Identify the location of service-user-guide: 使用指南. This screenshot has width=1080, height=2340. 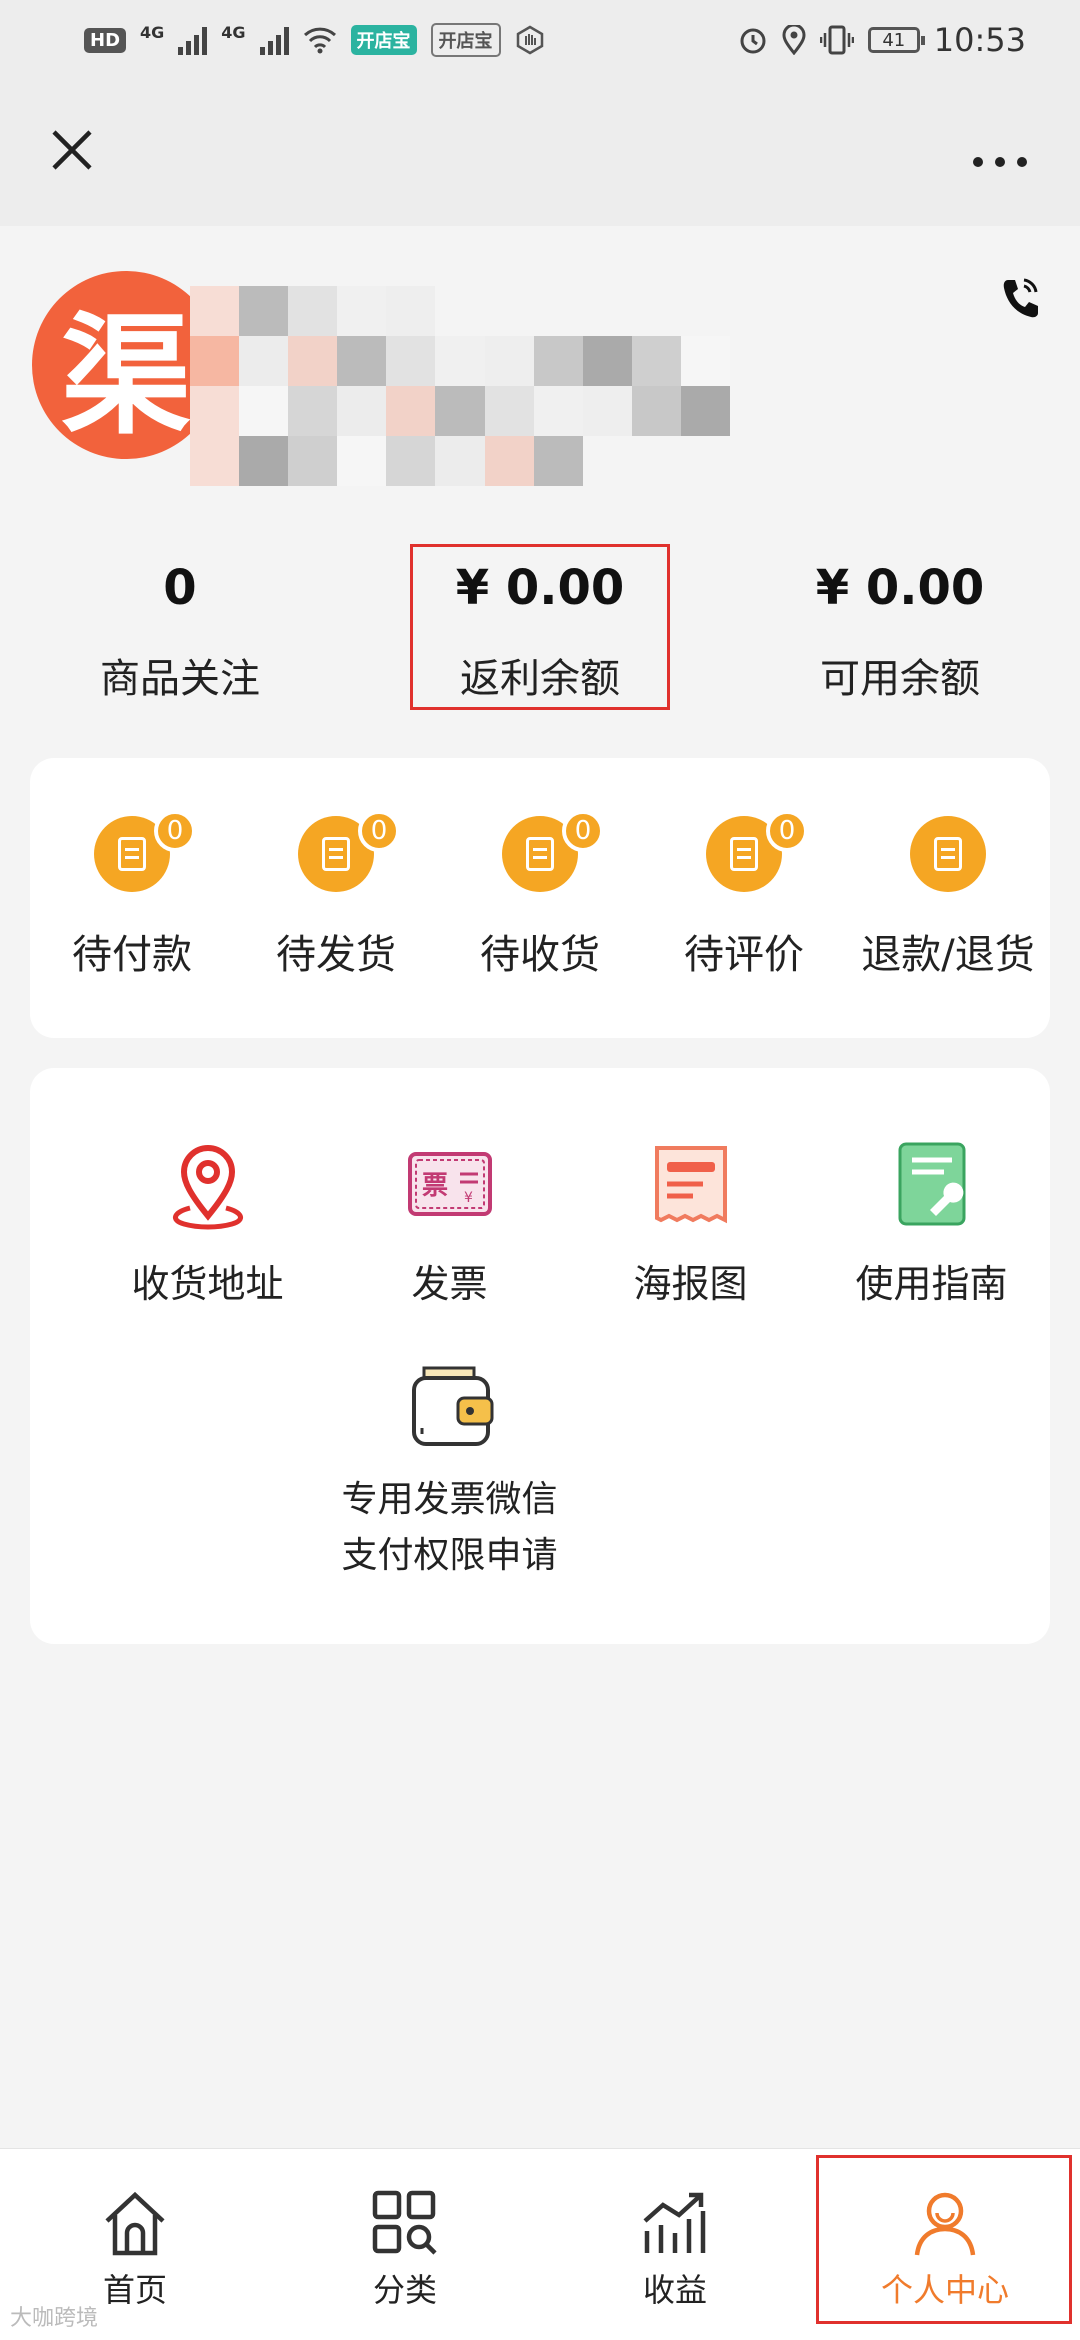
(931, 1224).